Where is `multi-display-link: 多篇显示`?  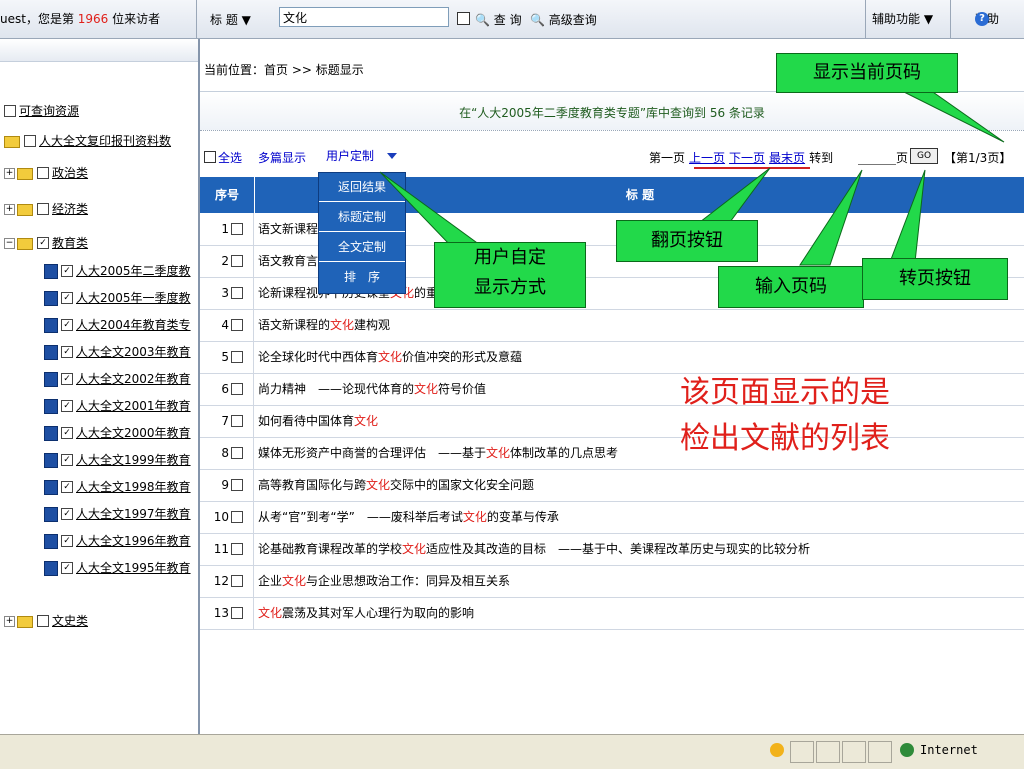
multi-display-link: 多篇显示 is located at coordinates (282, 157).